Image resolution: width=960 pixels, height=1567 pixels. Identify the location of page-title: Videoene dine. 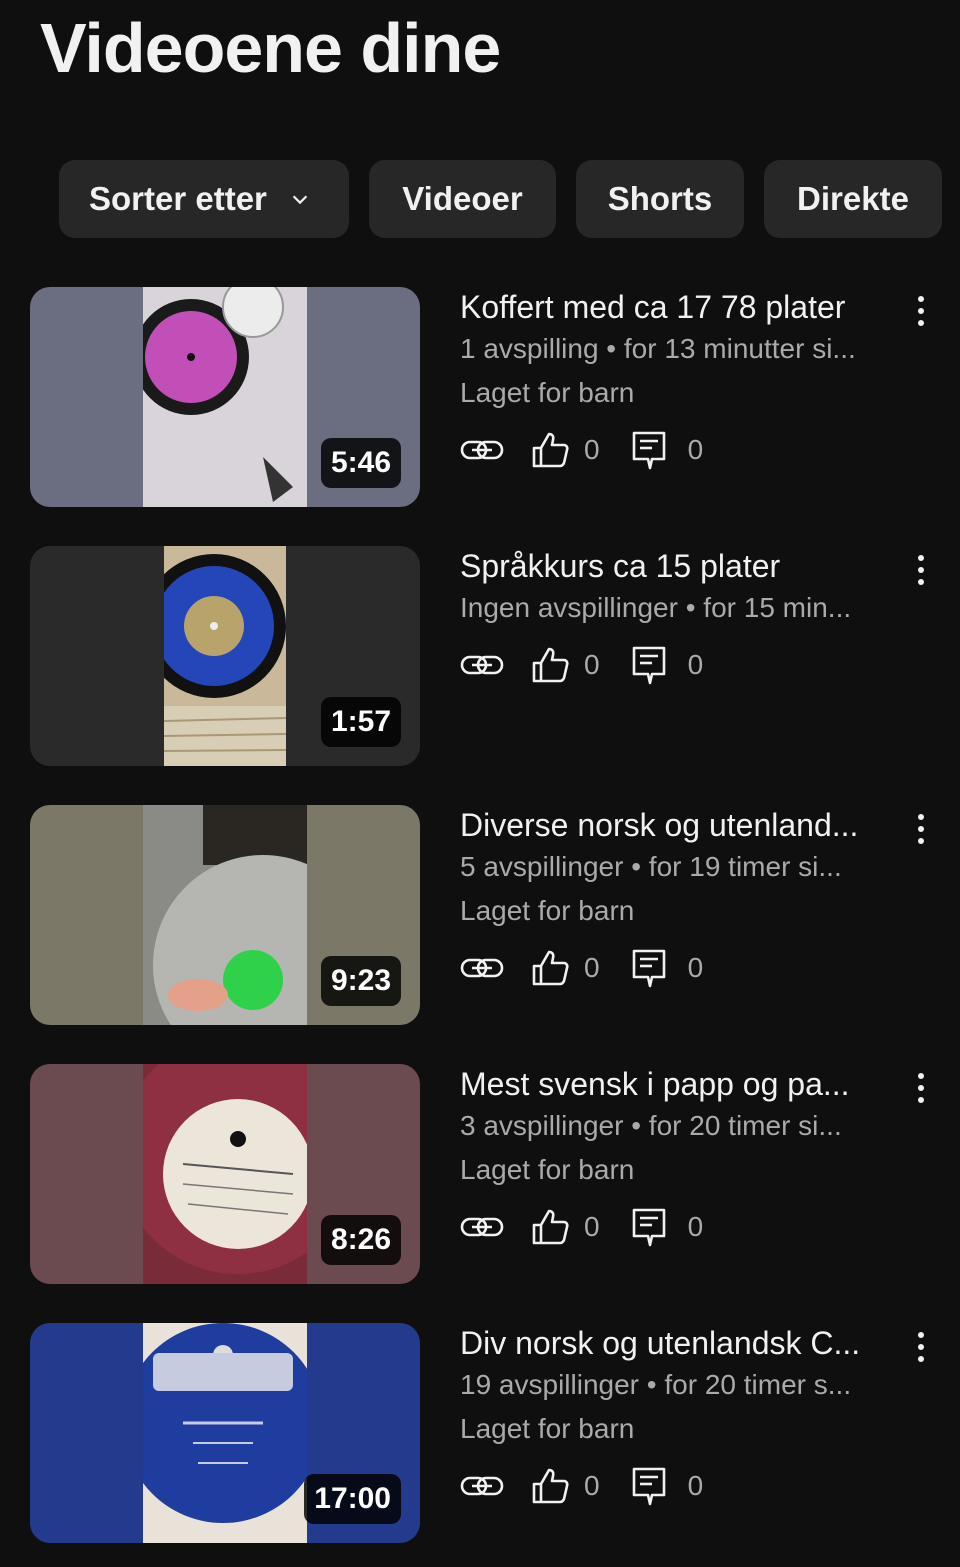
(270, 48).